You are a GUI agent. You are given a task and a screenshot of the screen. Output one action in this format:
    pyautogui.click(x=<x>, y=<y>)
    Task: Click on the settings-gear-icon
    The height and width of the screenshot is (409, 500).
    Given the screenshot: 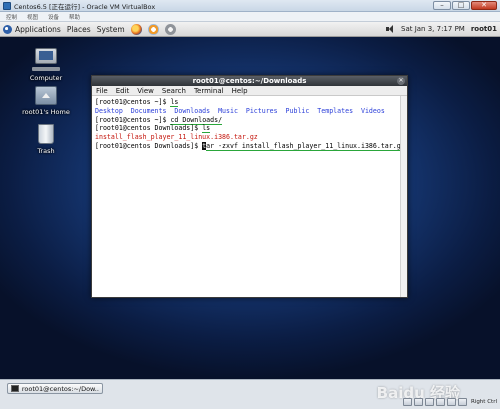 What is the action you would take?
    pyautogui.click(x=170, y=29)
    